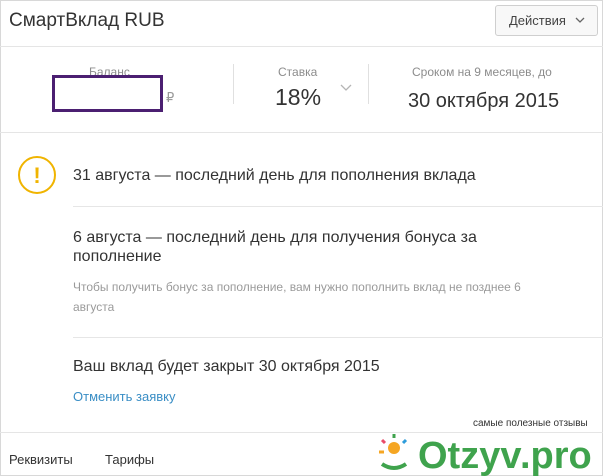 Image resolution: width=603 pixels, height=476 pixels. What do you see at coordinates (170, 97) in the screenshot?
I see `currency-symbol: ₽` at bounding box center [170, 97].